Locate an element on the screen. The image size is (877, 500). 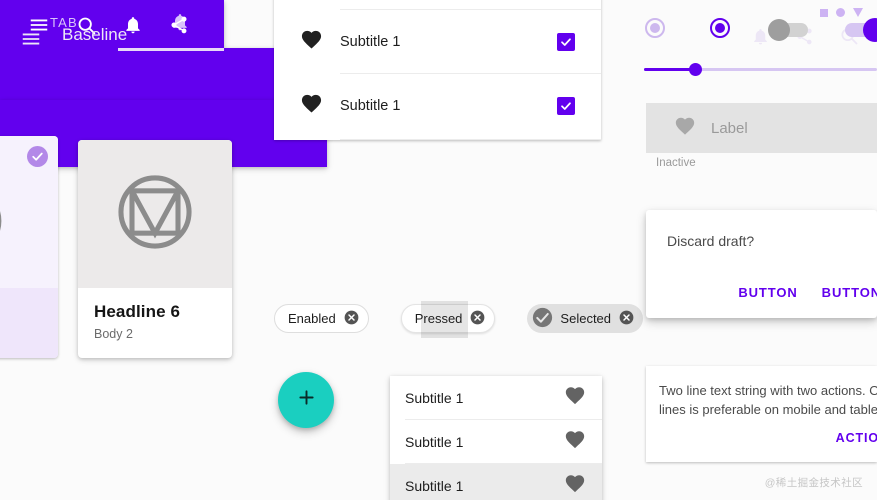
selection-controls is located at coordinates (758, 28).